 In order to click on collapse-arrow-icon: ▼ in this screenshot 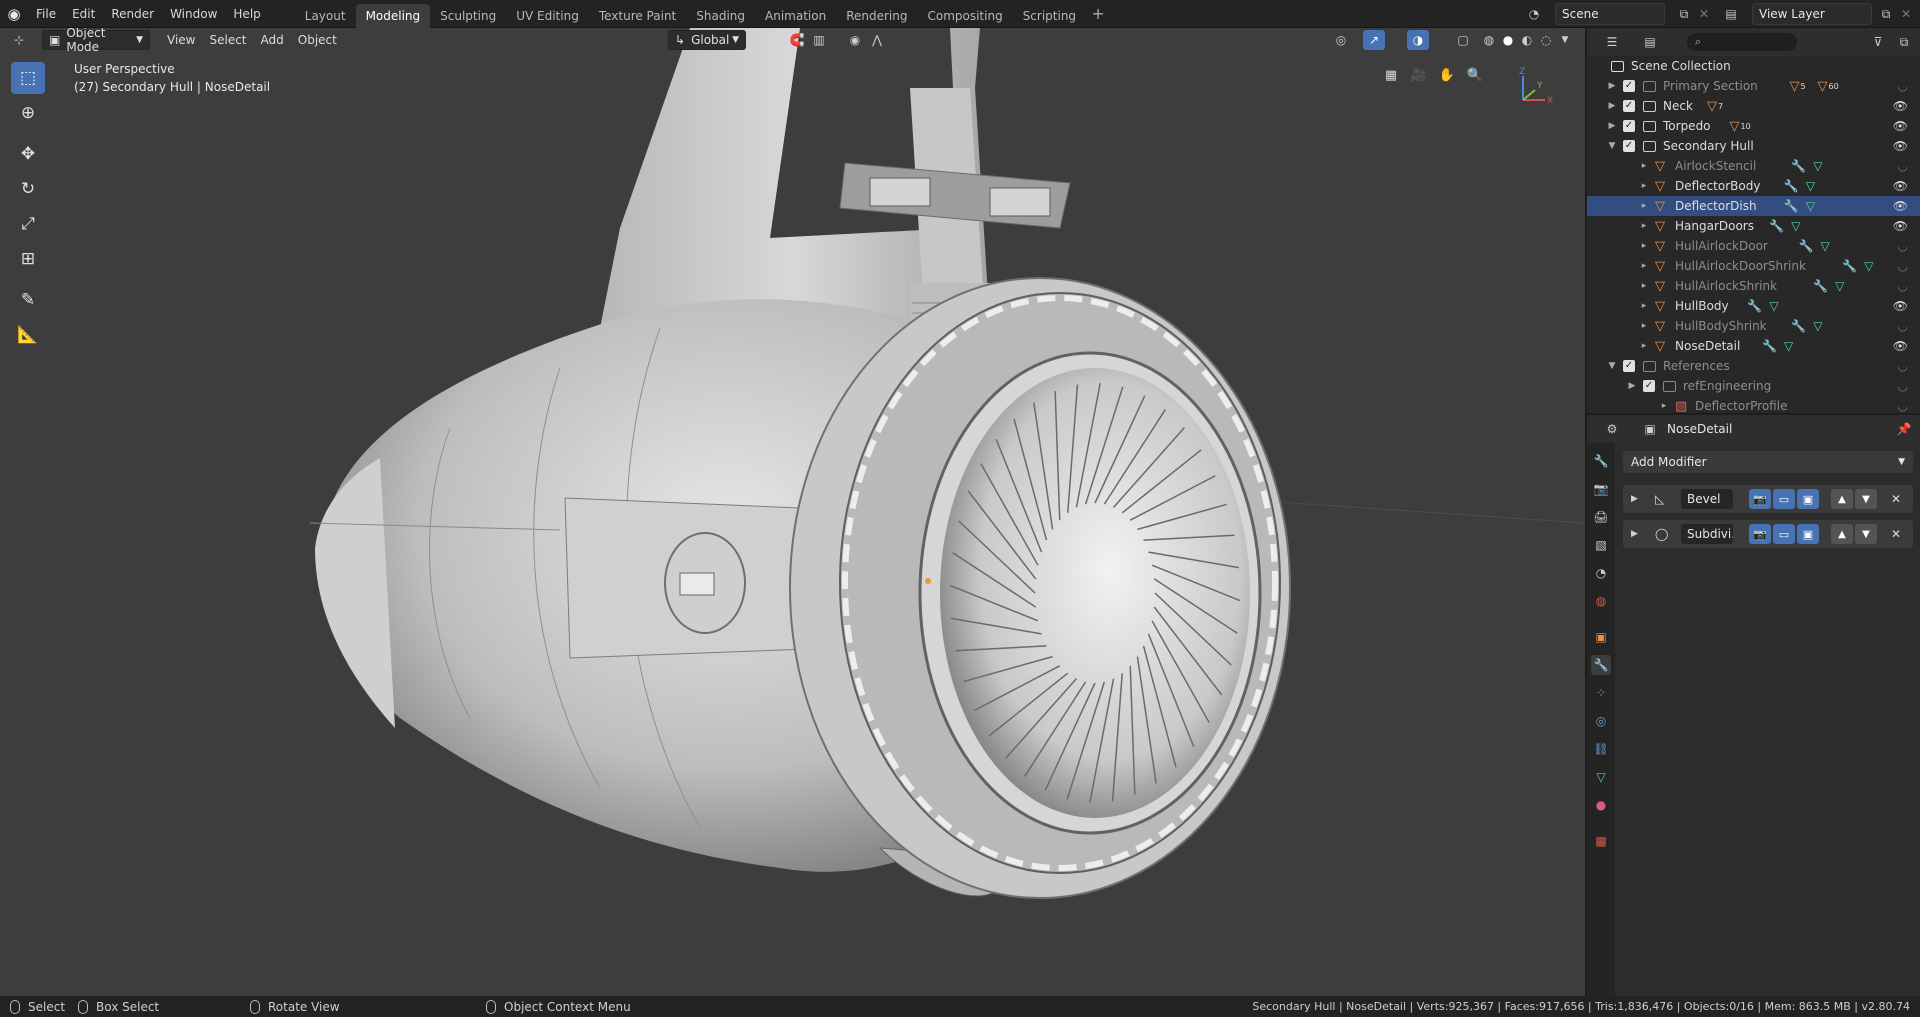, I will do `click(1612, 146)`.